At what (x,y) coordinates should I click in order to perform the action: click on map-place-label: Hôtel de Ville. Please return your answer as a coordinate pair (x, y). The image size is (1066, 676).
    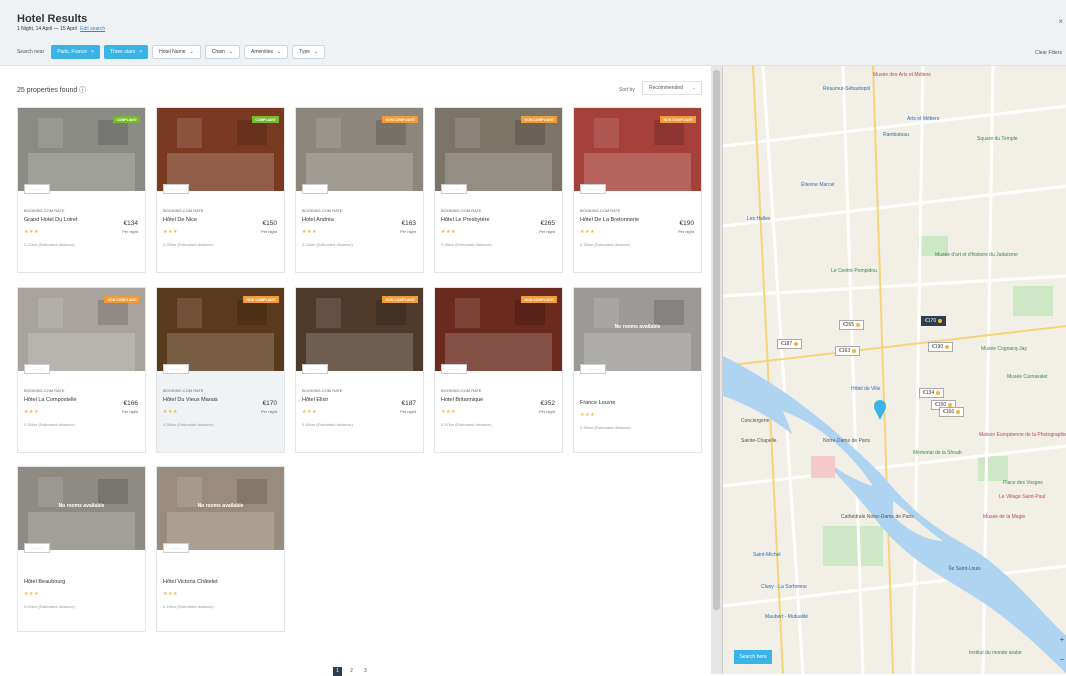
    Looking at the image, I should click on (865, 389).